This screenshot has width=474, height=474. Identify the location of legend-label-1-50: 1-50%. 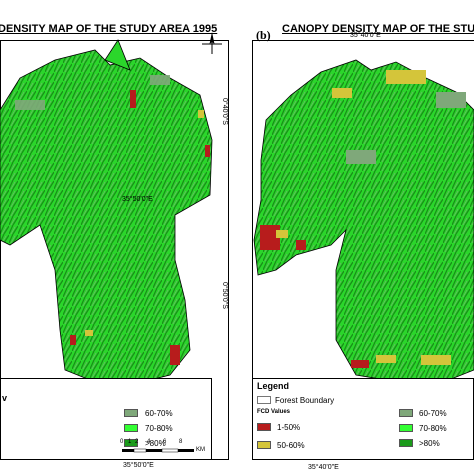
(289, 427).